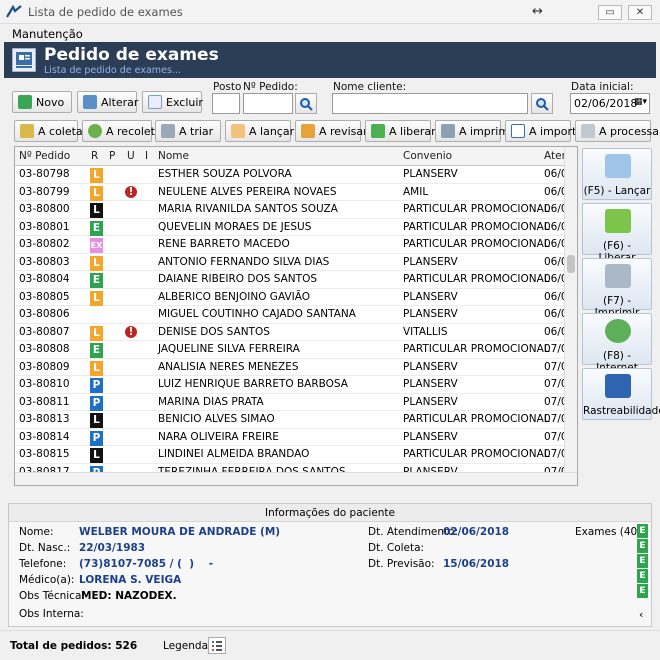 The height and width of the screenshot is (660, 660). What do you see at coordinates (44, 331) in the screenshot?
I see `pedido-cell: 03-80807` at bounding box center [44, 331].